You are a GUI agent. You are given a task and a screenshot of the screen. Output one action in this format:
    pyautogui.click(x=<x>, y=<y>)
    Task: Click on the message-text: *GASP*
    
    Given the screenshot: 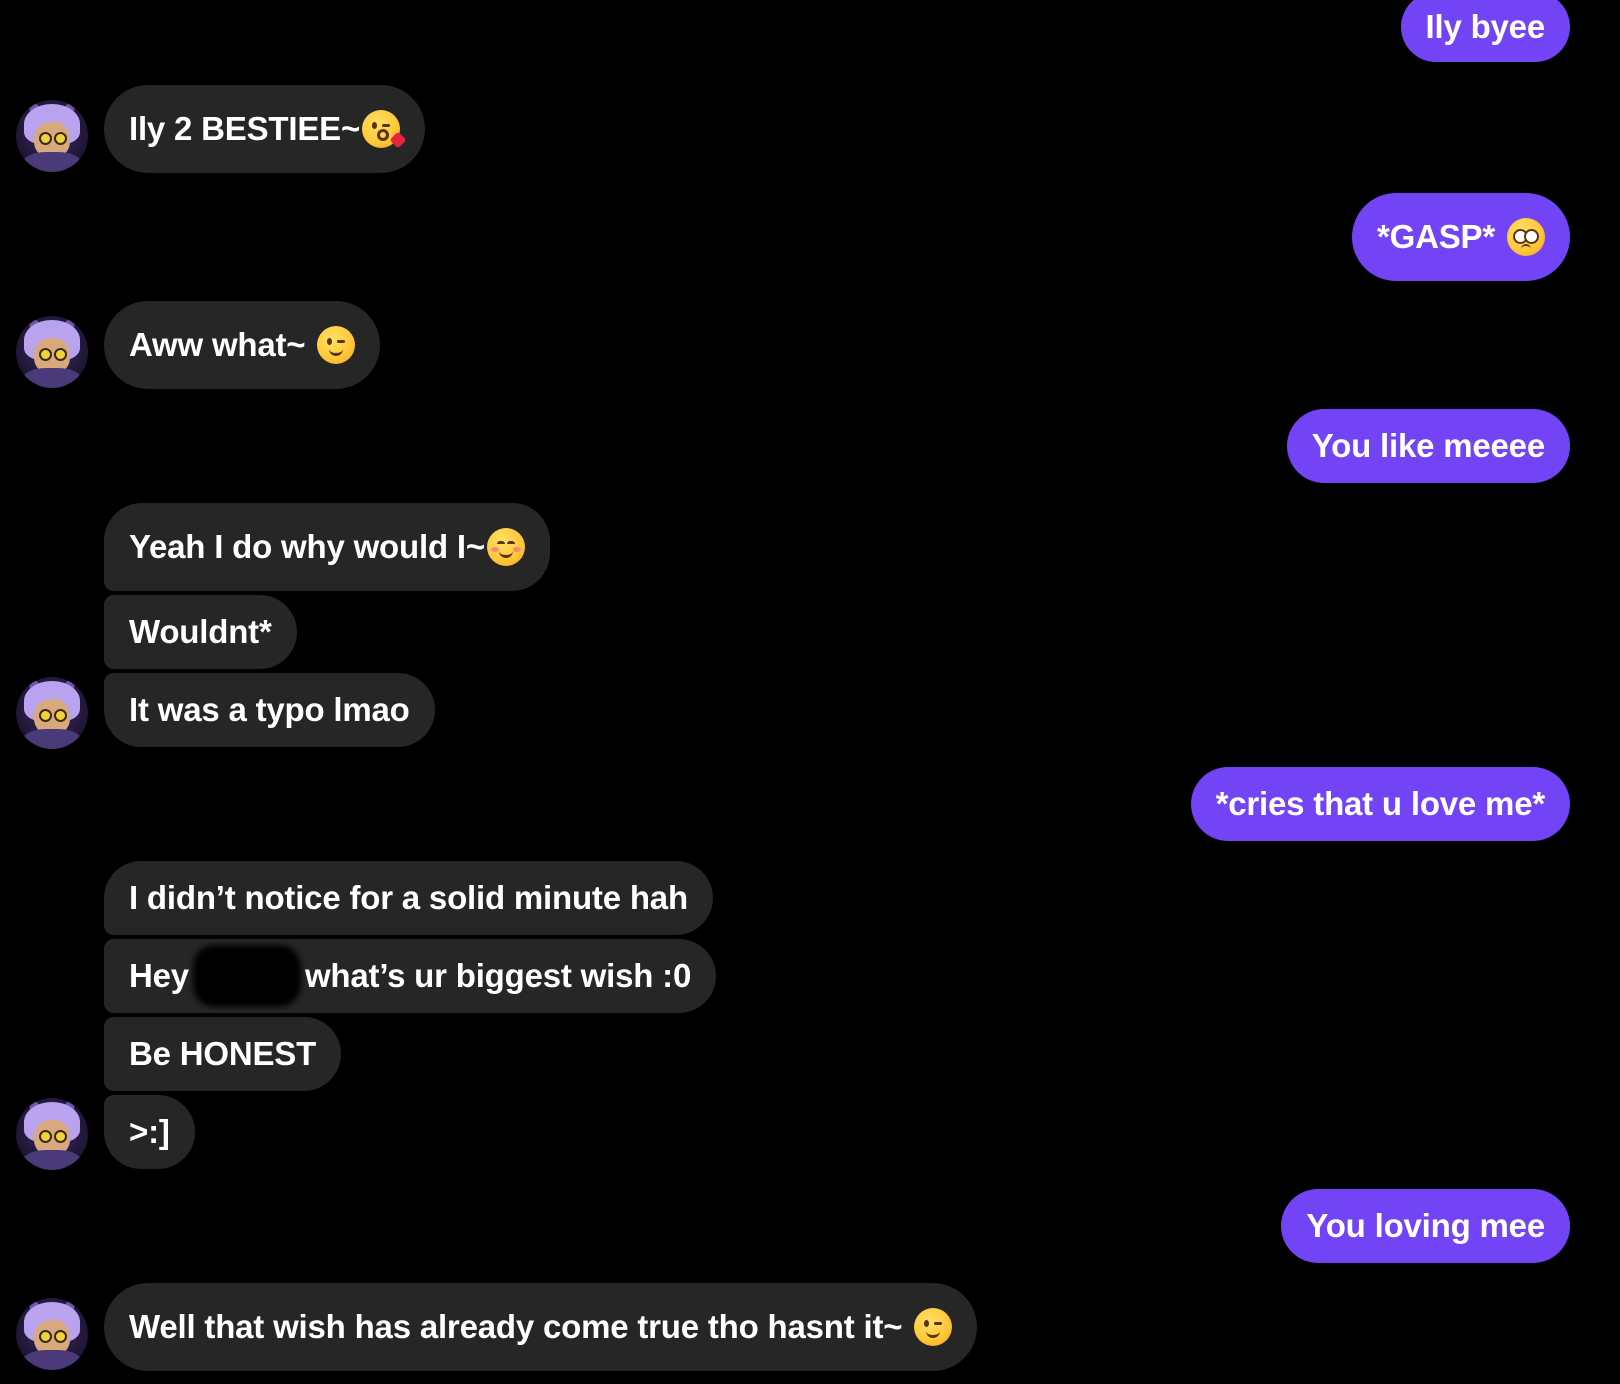 What is the action you would take?
    pyautogui.click(x=1435, y=236)
    